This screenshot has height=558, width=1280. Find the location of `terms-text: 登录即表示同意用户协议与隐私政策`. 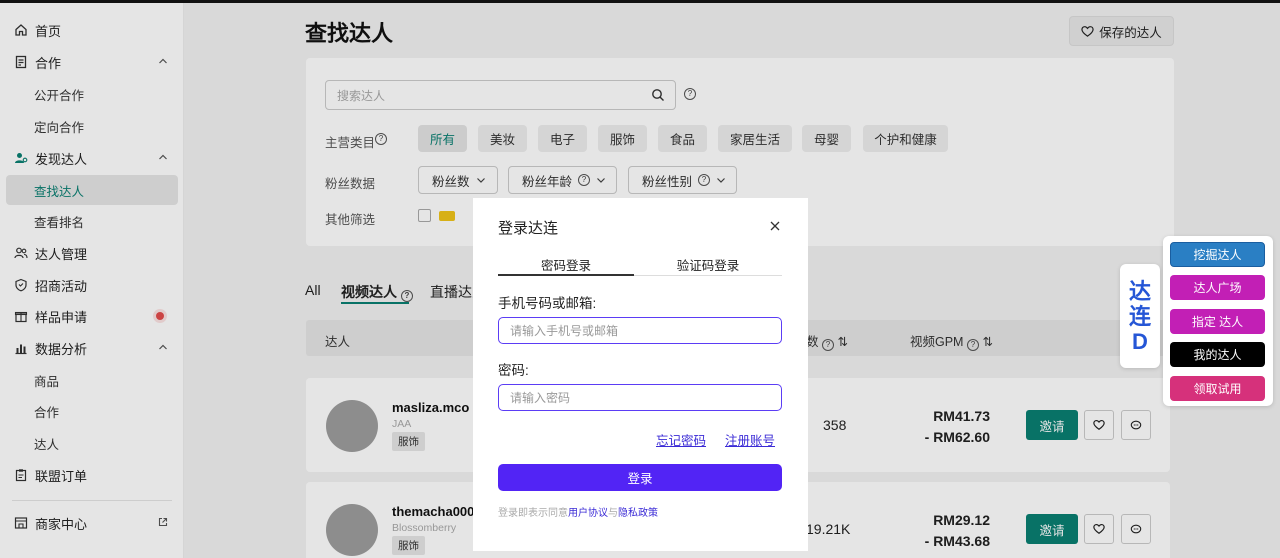

terms-text: 登录即表示同意用户协议与隐私政策 is located at coordinates (578, 511).